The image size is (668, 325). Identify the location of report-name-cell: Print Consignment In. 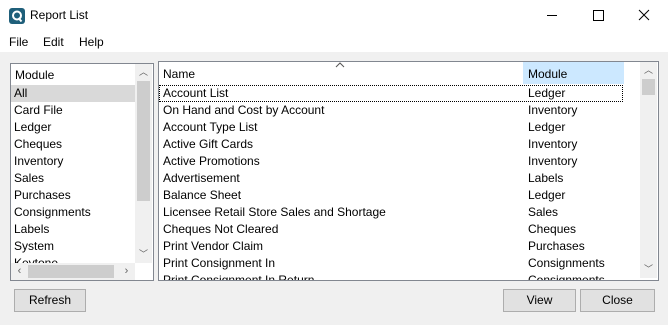
(219, 263).